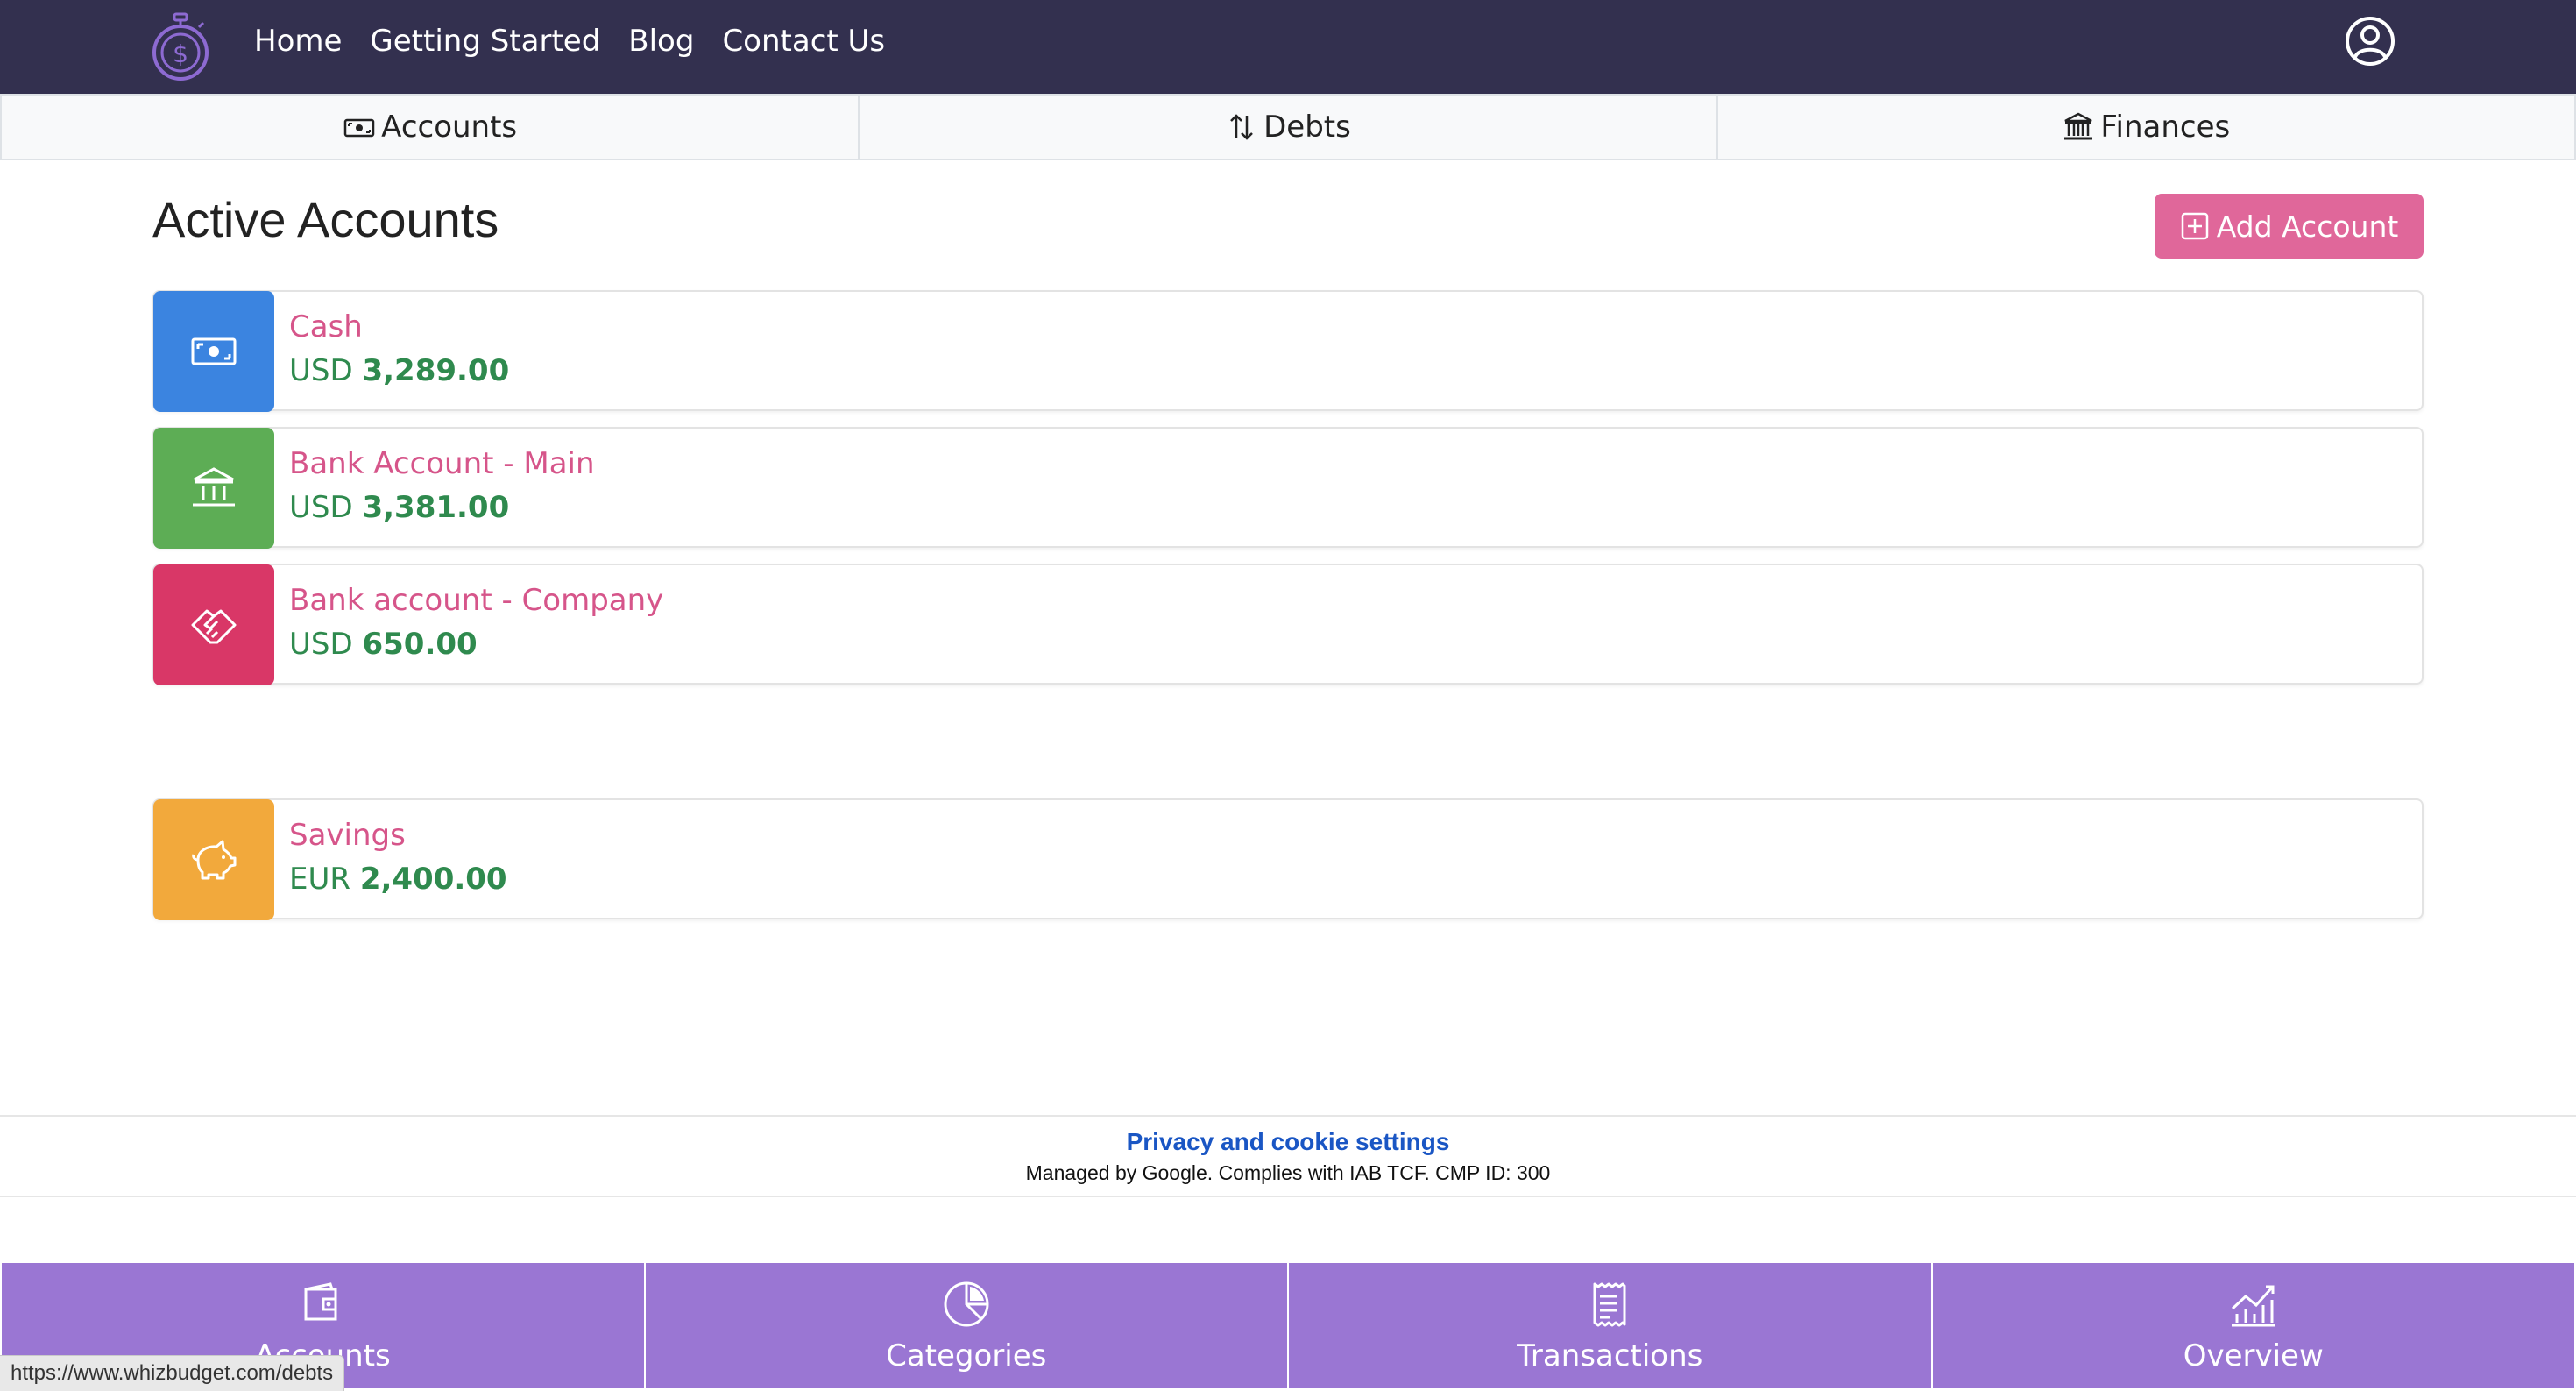 The height and width of the screenshot is (1391, 2576). Describe the element at coordinates (322, 1304) in the screenshot. I see `wallet-icon` at that location.